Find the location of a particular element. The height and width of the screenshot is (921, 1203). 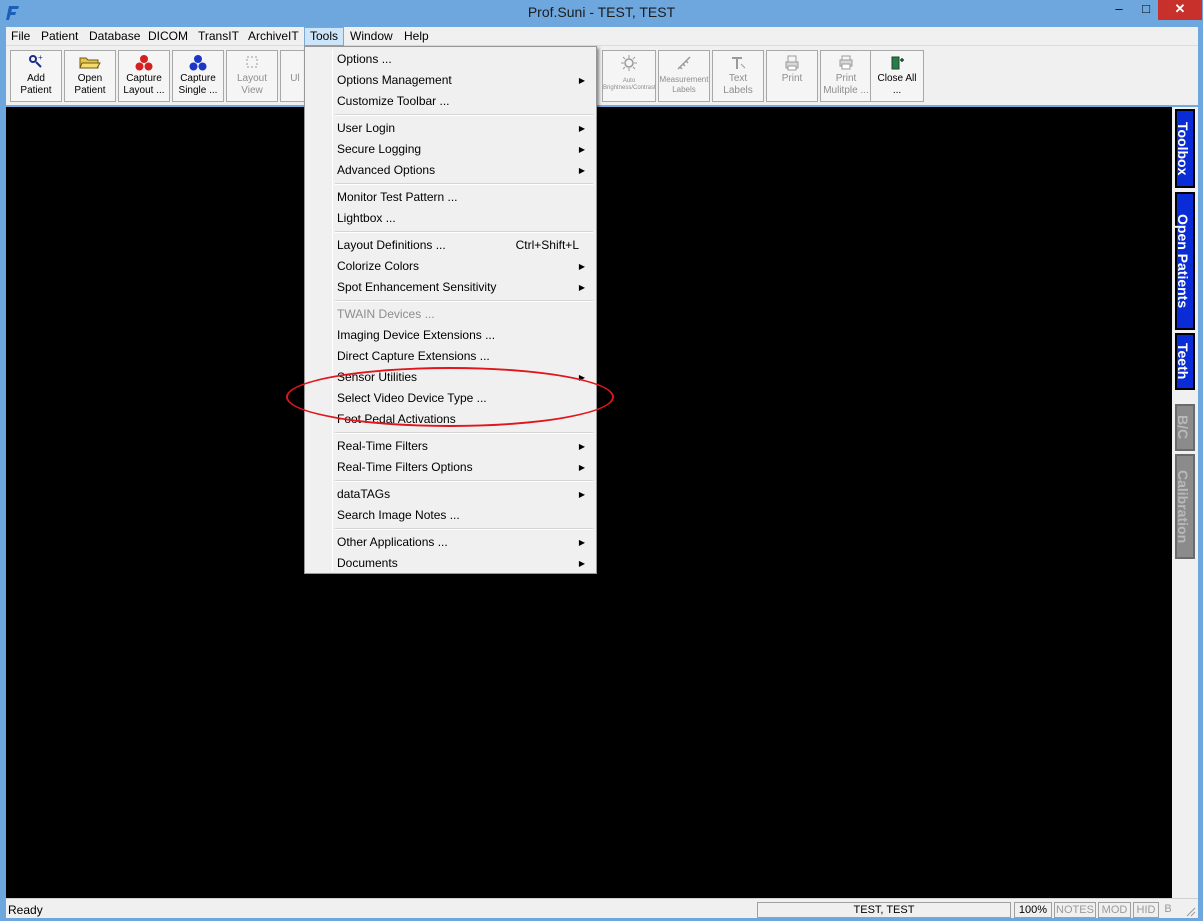

menu-item-secure-logging: Secure Logging ▶ is located at coordinates (465, 149).